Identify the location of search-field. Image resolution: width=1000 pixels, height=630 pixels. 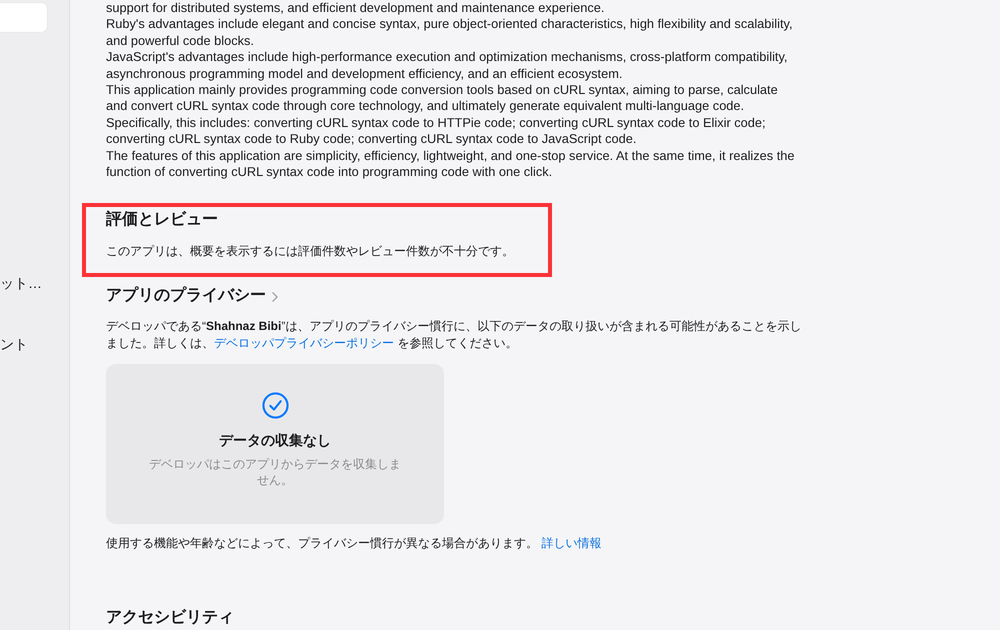
(23, 17).